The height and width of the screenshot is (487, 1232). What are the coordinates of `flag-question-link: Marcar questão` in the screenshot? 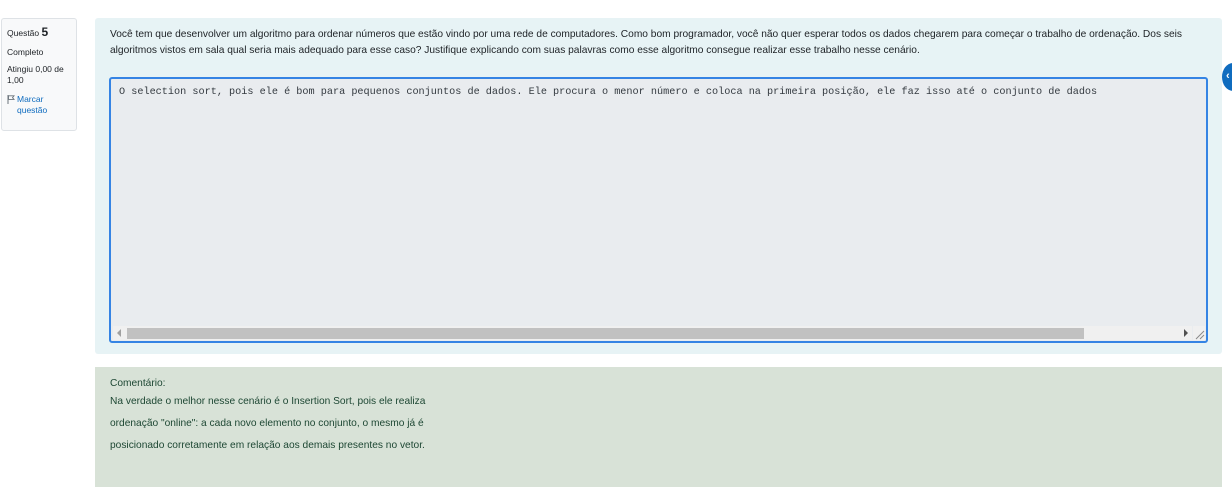 It's located at (39, 105).